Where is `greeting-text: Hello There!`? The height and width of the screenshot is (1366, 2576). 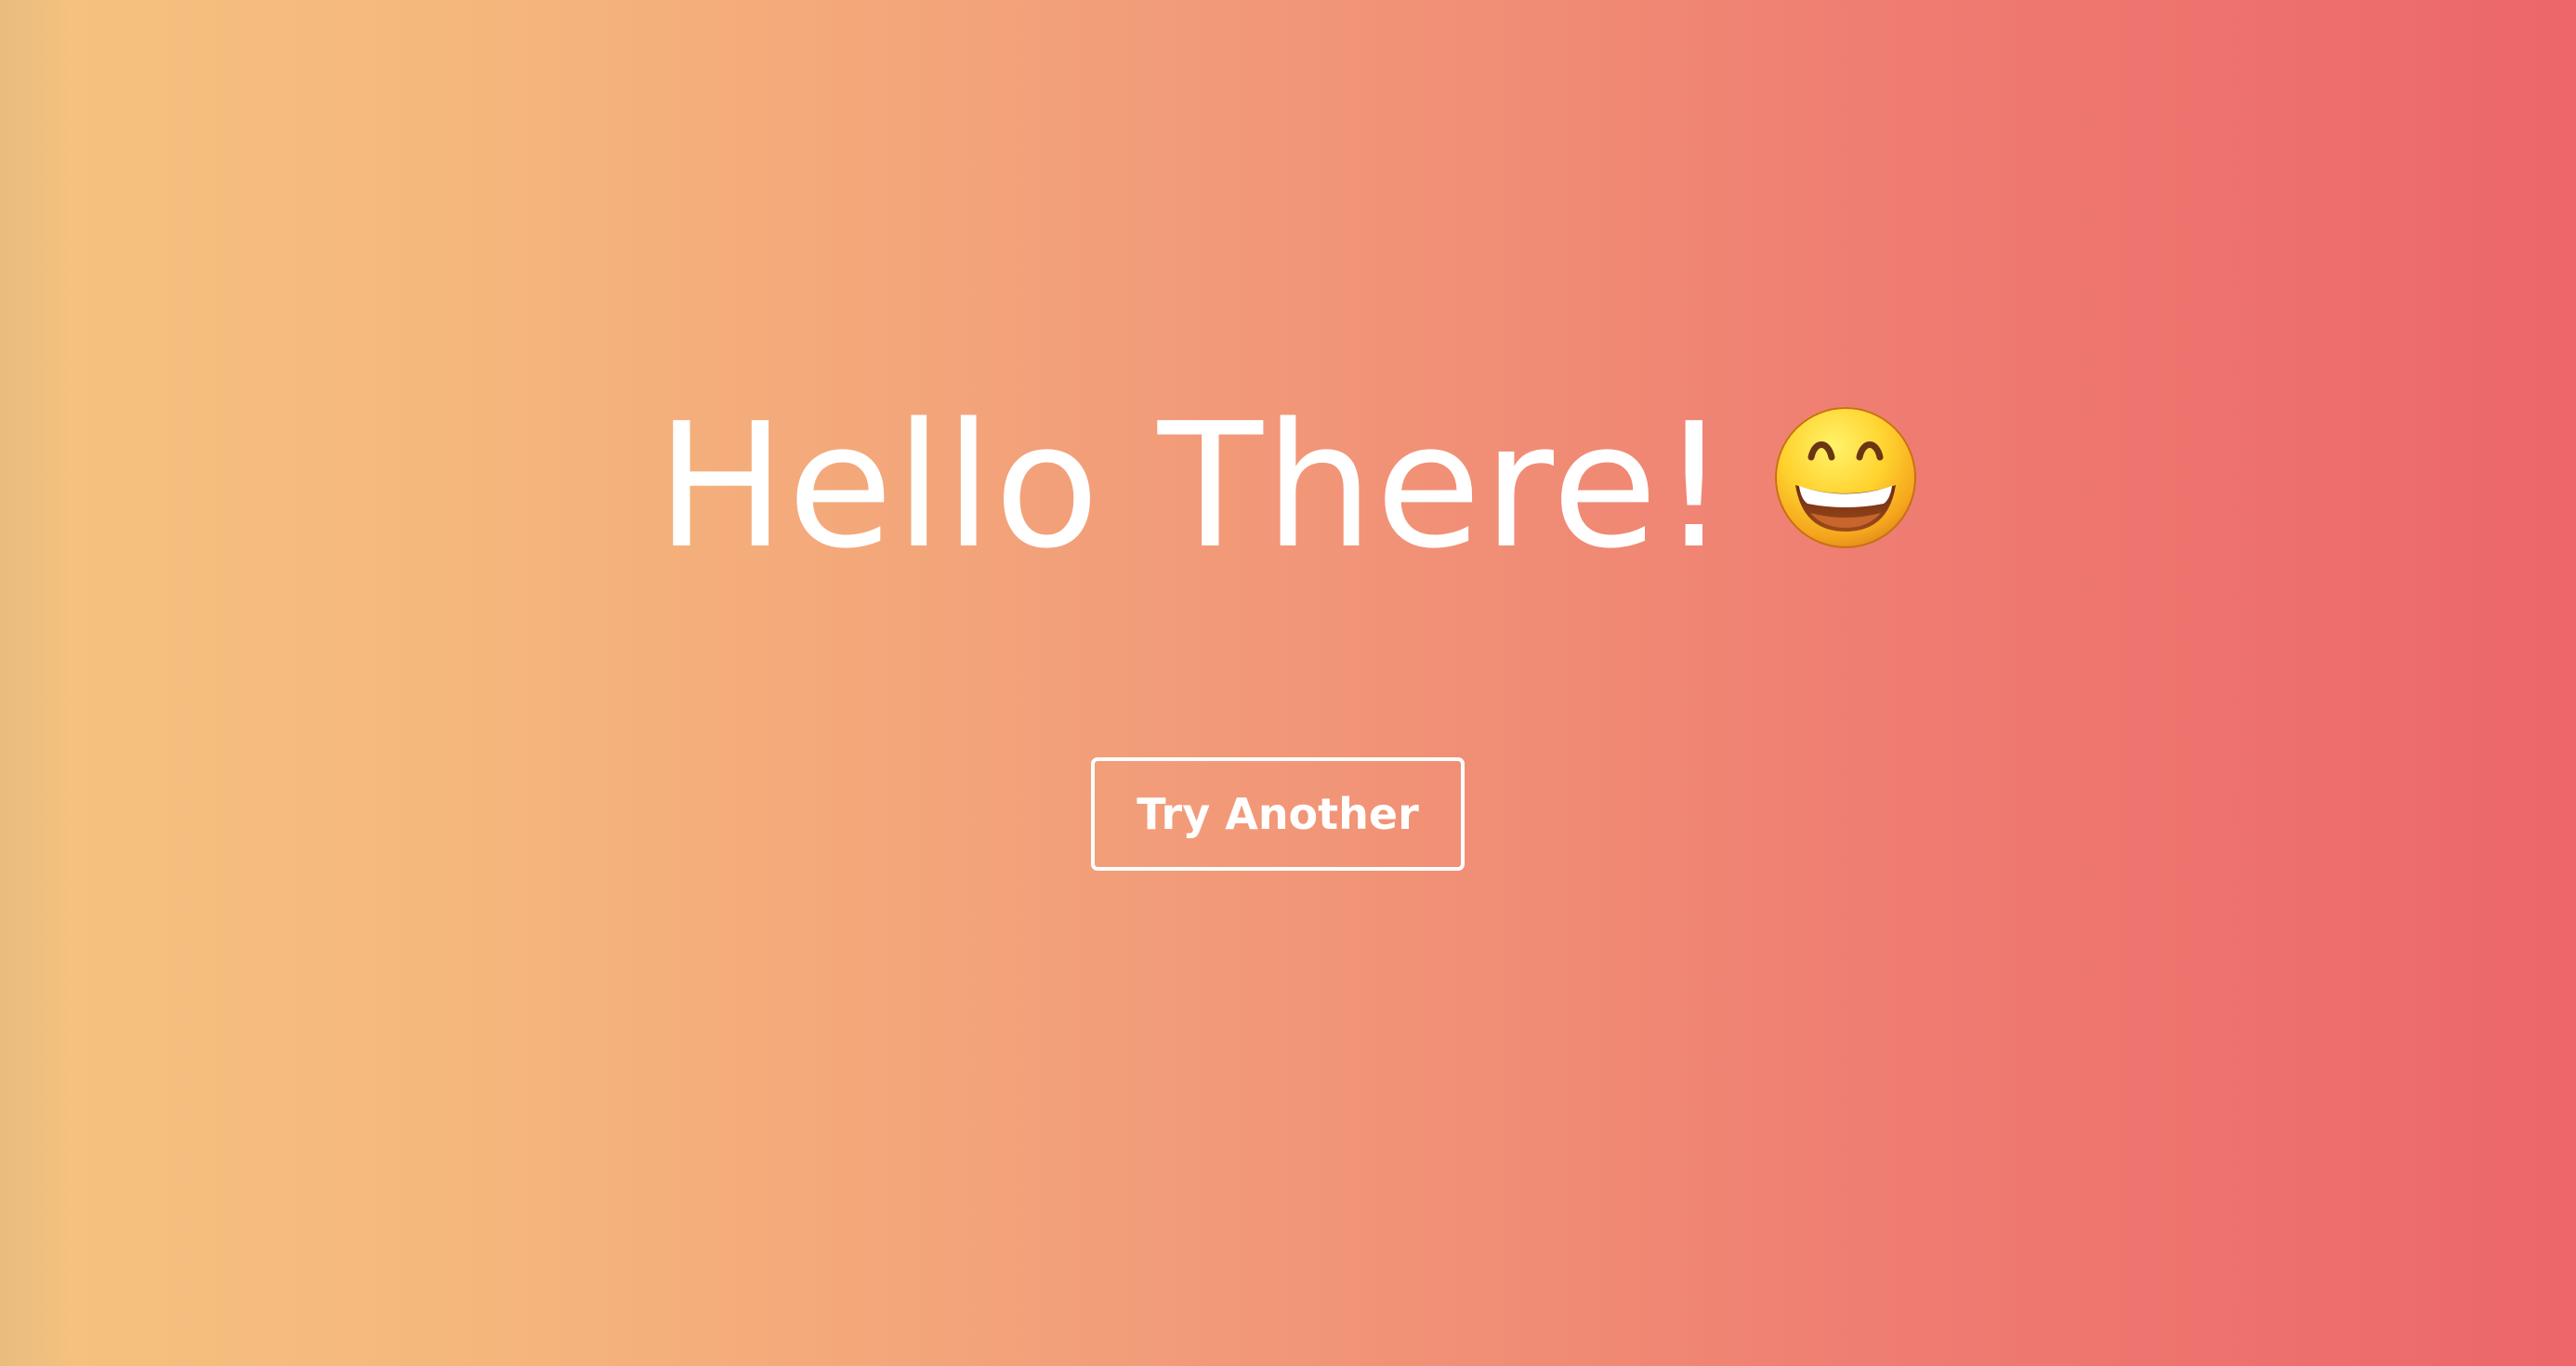
greeting-text: Hello There! is located at coordinates (1193, 485).